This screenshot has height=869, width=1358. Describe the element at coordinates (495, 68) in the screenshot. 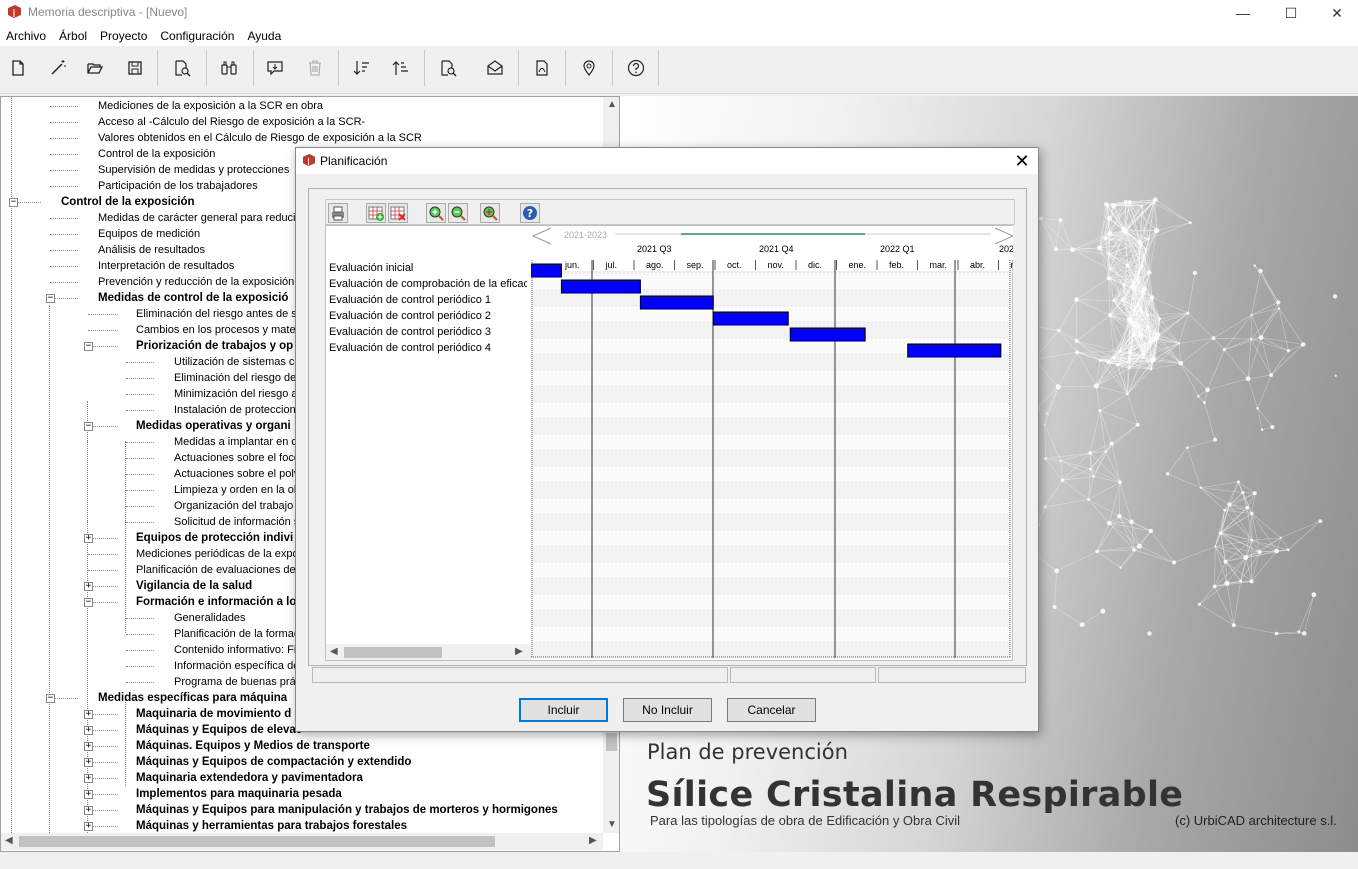

I see `email-button` at that location.